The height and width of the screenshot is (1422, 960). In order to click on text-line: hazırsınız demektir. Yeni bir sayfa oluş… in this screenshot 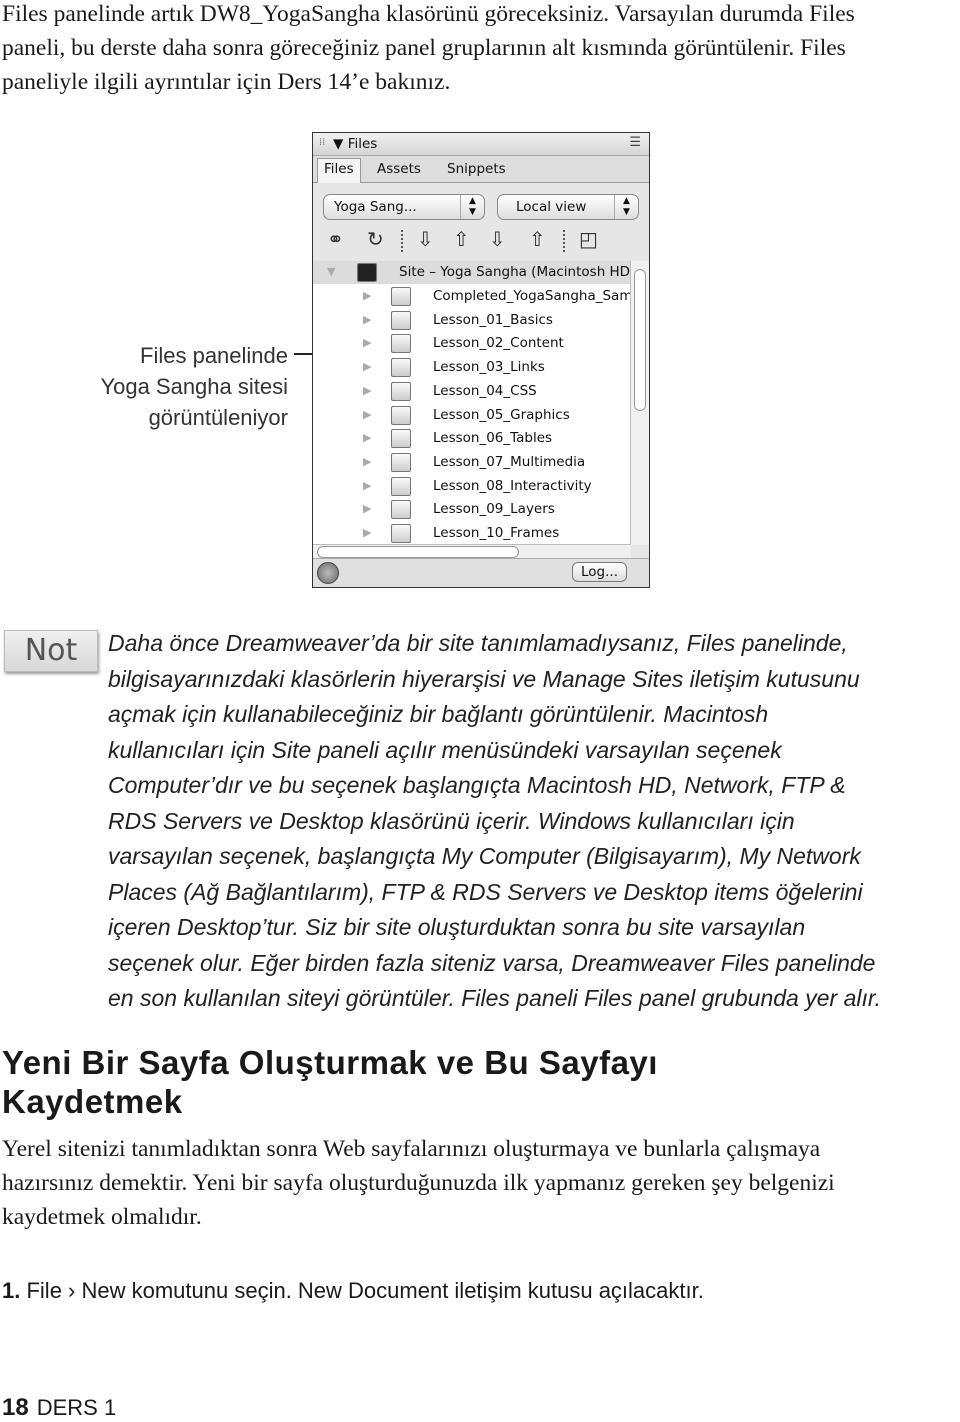, I will do `click(418, 1183)`.